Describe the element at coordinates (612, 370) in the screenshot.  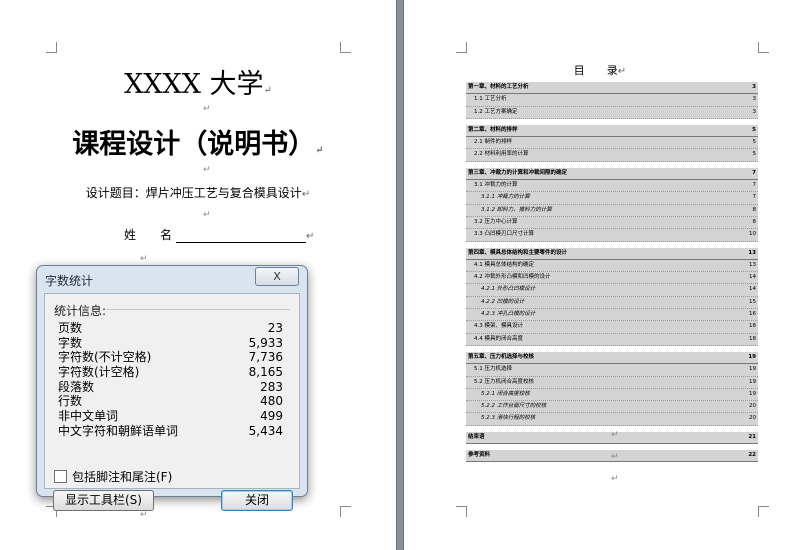
I see `toc-entry: 5.1 压力机选择 19` at that location.